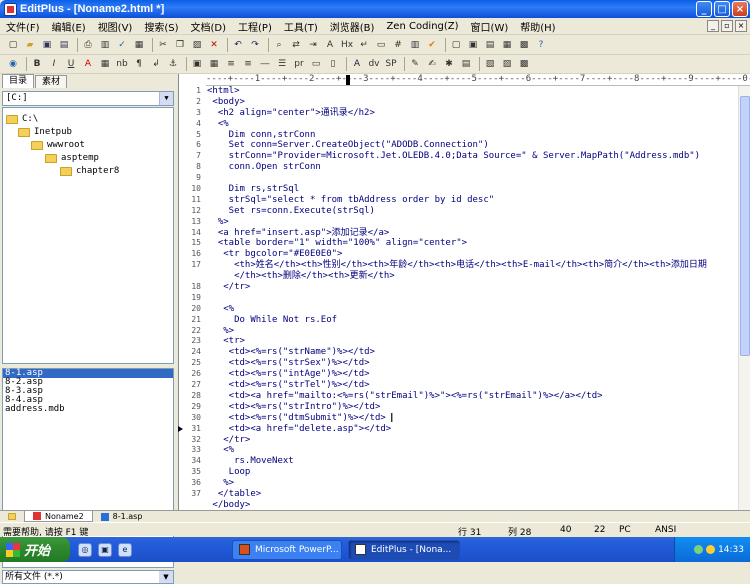 This screenshot has width=750, height=584. I want to click on check-icon: ✔, so click(432, 45).